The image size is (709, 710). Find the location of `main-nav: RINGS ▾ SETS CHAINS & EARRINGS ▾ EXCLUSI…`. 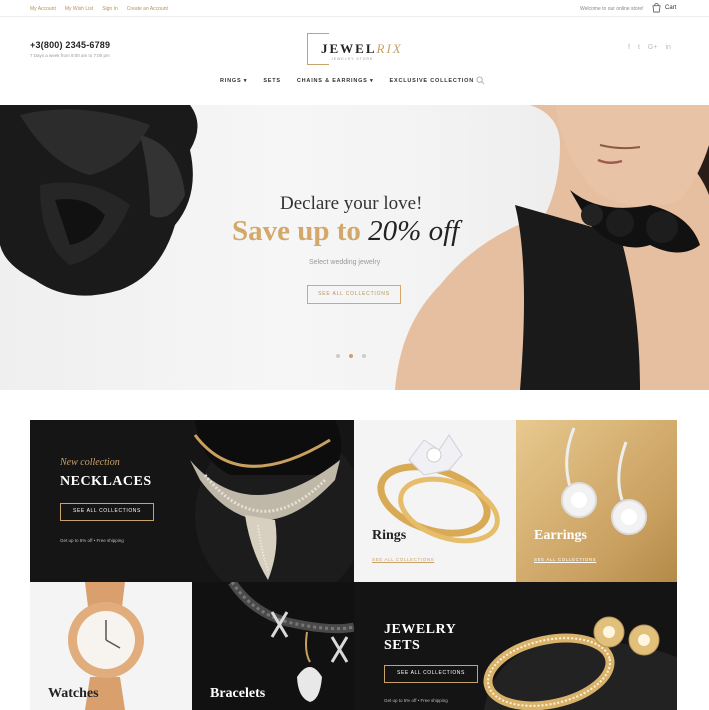

main-nav: RINGS ▾ SETS CHAINS & EARRINGS ▾ EXCLUSI… is located at coordinates (347, 81).